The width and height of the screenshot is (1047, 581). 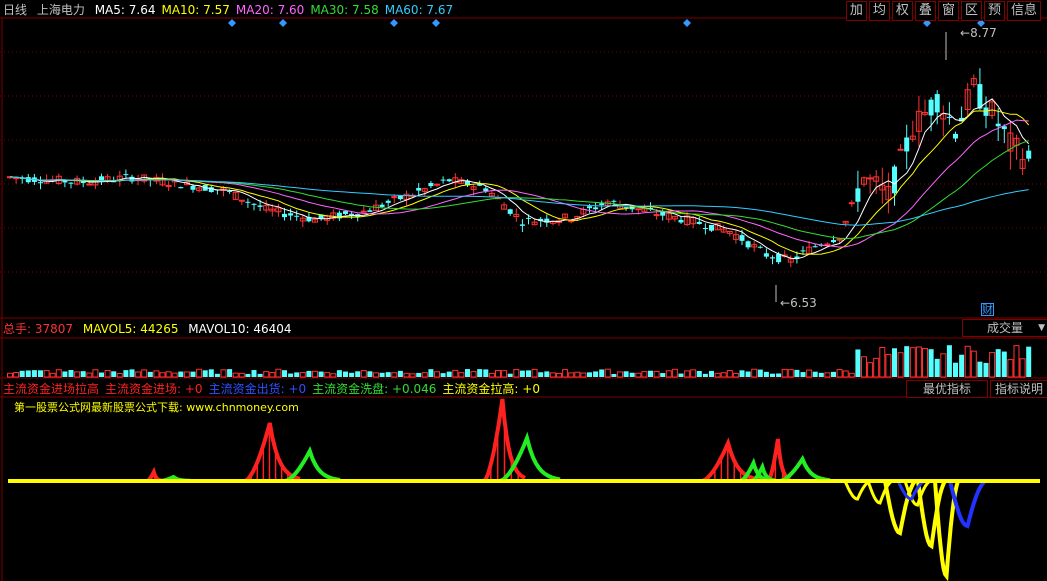 I want to click on toolbar-button-6: 预, so click(x=994, y=11).